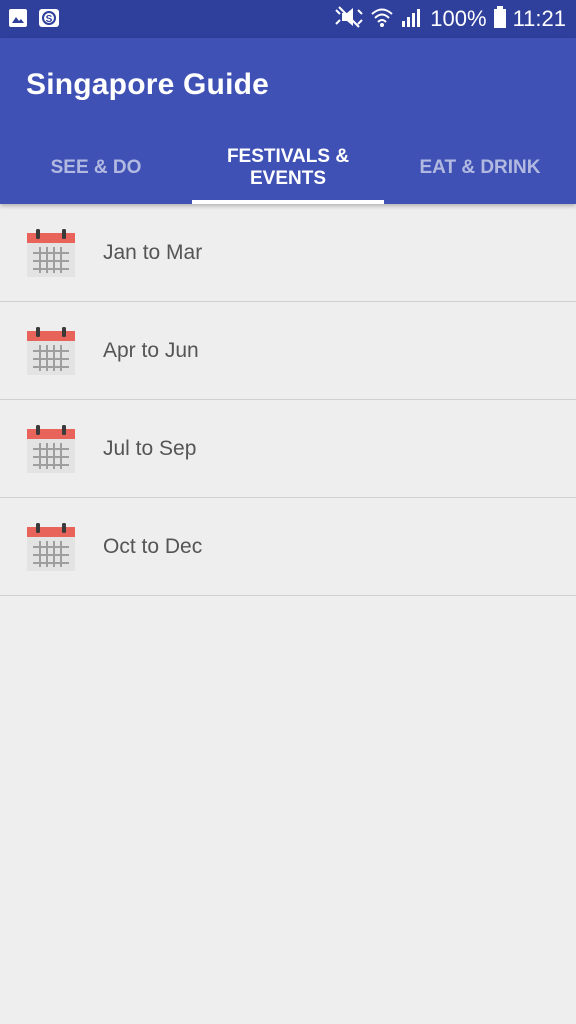 The image size is (576, 1024). I want to click on tab-festivals-and-events: FESTIVALS & EVENTS, so click(288, 168).